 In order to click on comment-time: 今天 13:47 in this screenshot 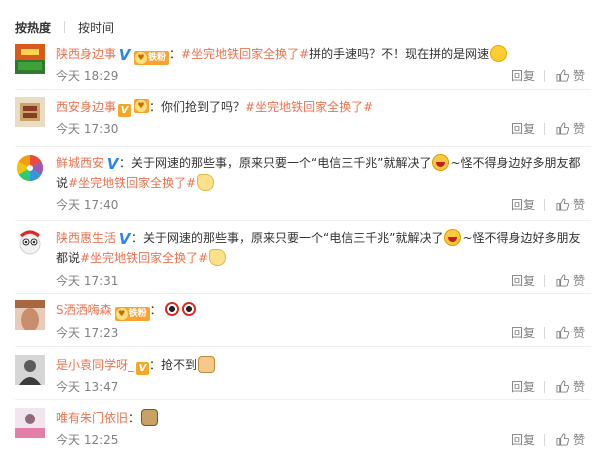, I will do `click(87, 387)`.